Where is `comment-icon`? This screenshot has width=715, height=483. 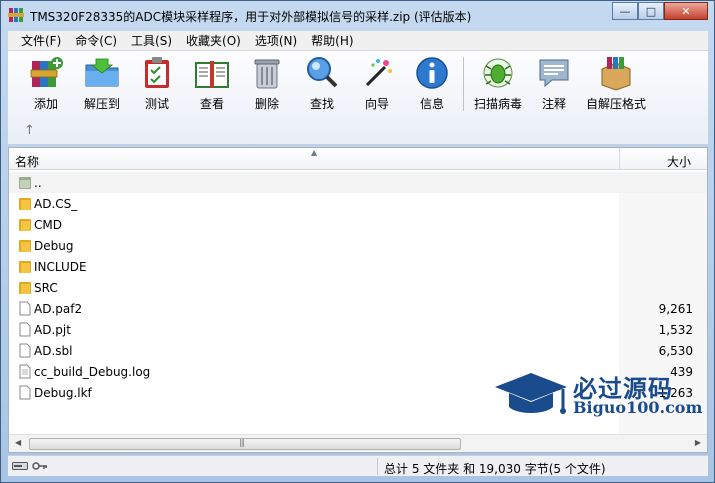 comment-icon is located at coordinates (554, 73).